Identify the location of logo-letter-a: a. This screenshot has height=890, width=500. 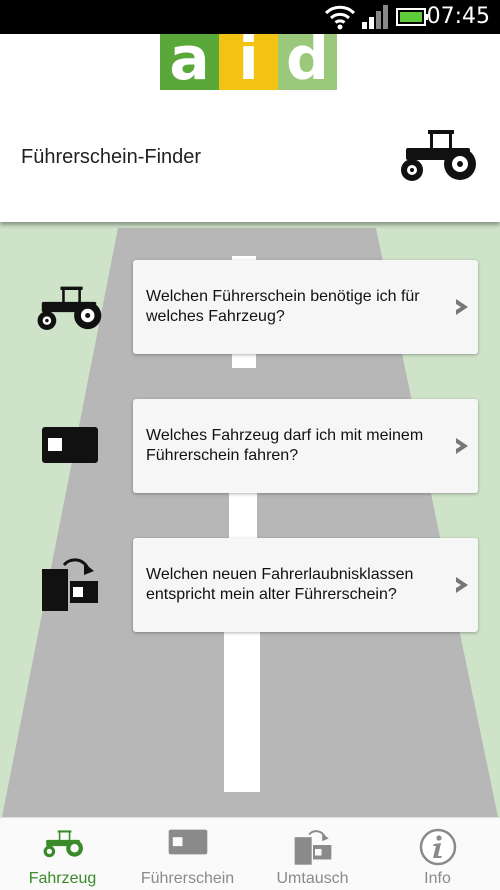
(189, 62).